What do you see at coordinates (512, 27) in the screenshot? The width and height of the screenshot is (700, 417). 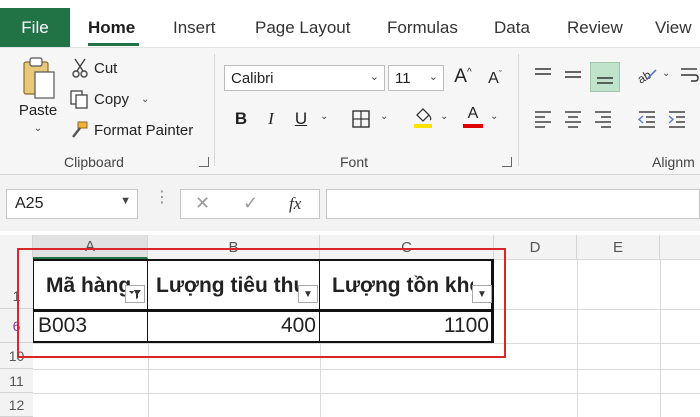 I see `tab-data: Data` at bounding box center [512, 27].